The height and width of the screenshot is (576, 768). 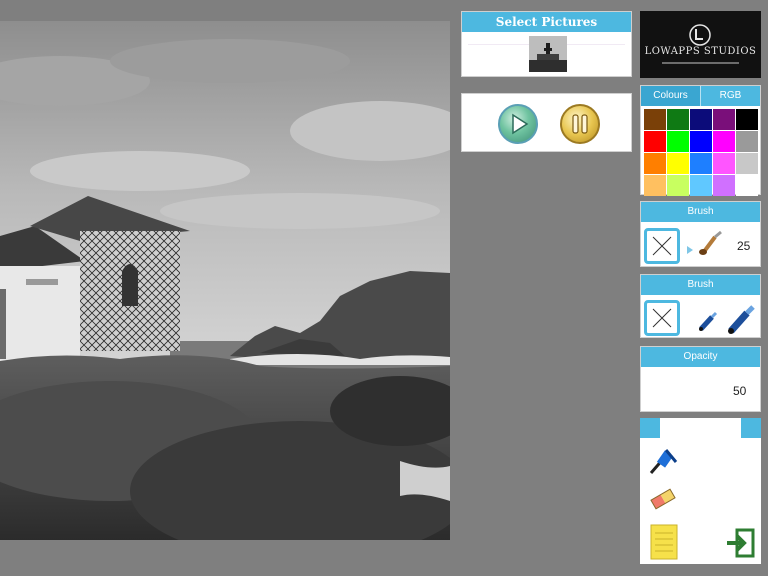 I want to click on tab-colours: Colours, so click(x=670, y=96).